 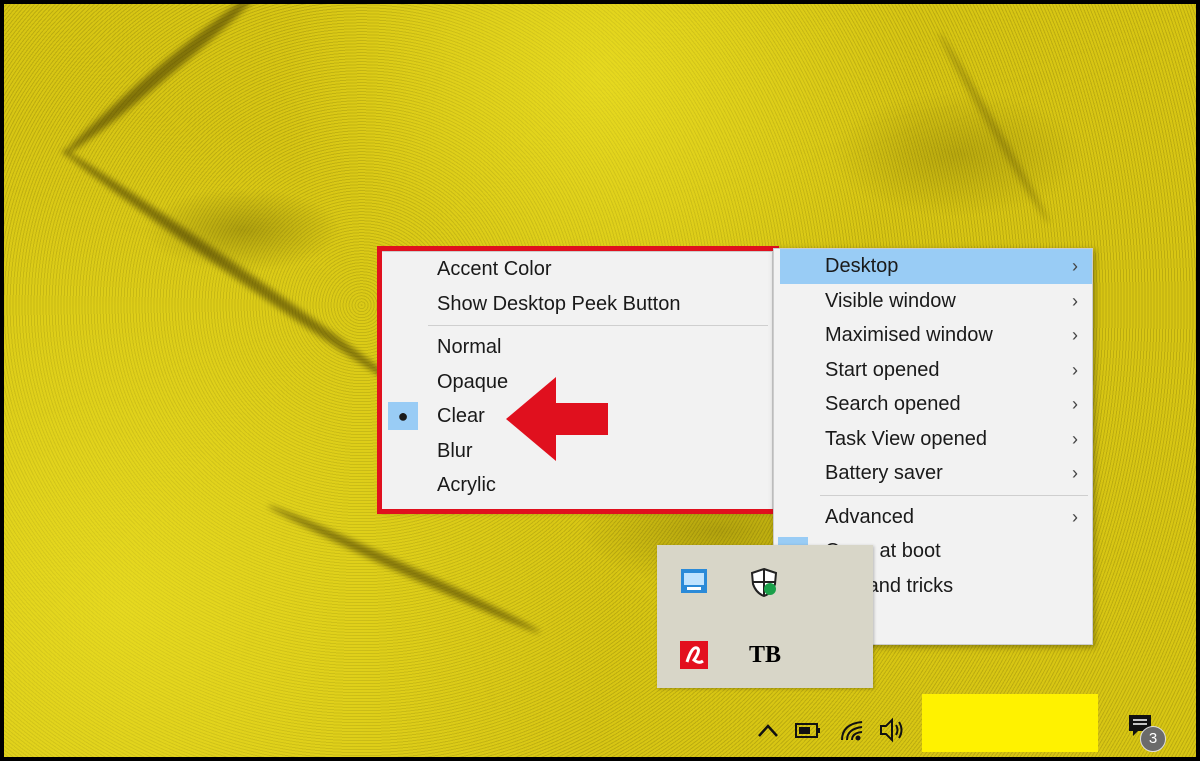 I want to click on menu-item-label: Clear, so click(x=461, y=416).